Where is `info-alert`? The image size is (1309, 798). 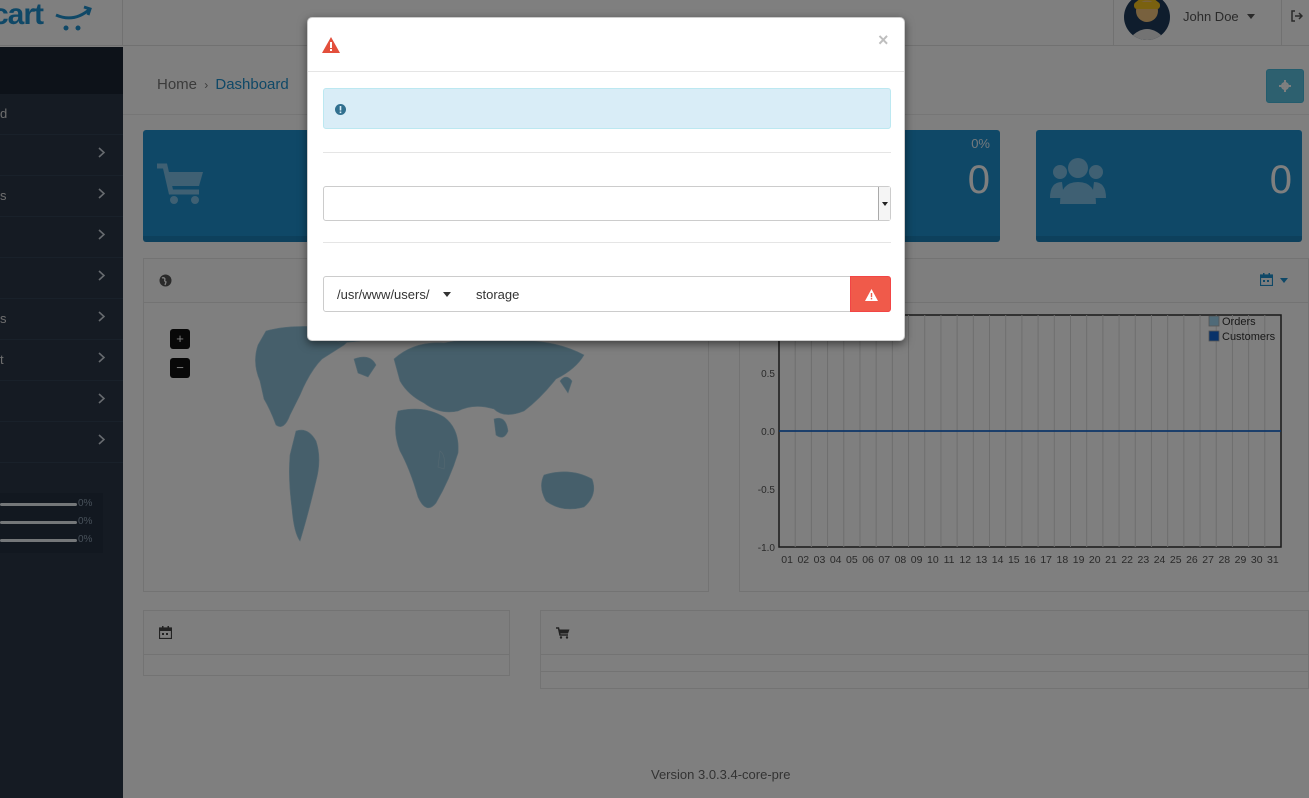 info-alert is located at coordinates (607, 108).